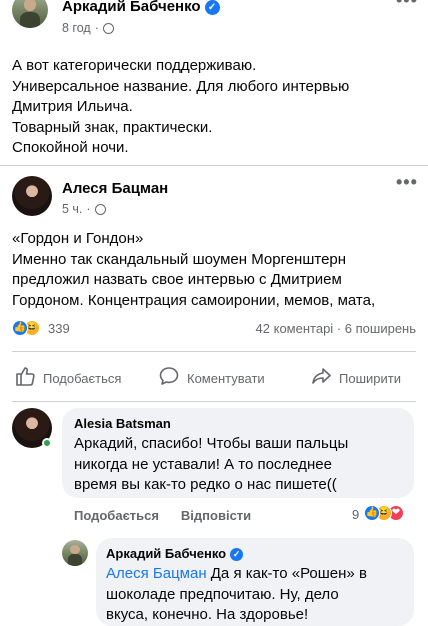 Image resolution: width=428 pixels, height=626 pixels. I want to click on comment-label: Коментувати, so click(226, 378).